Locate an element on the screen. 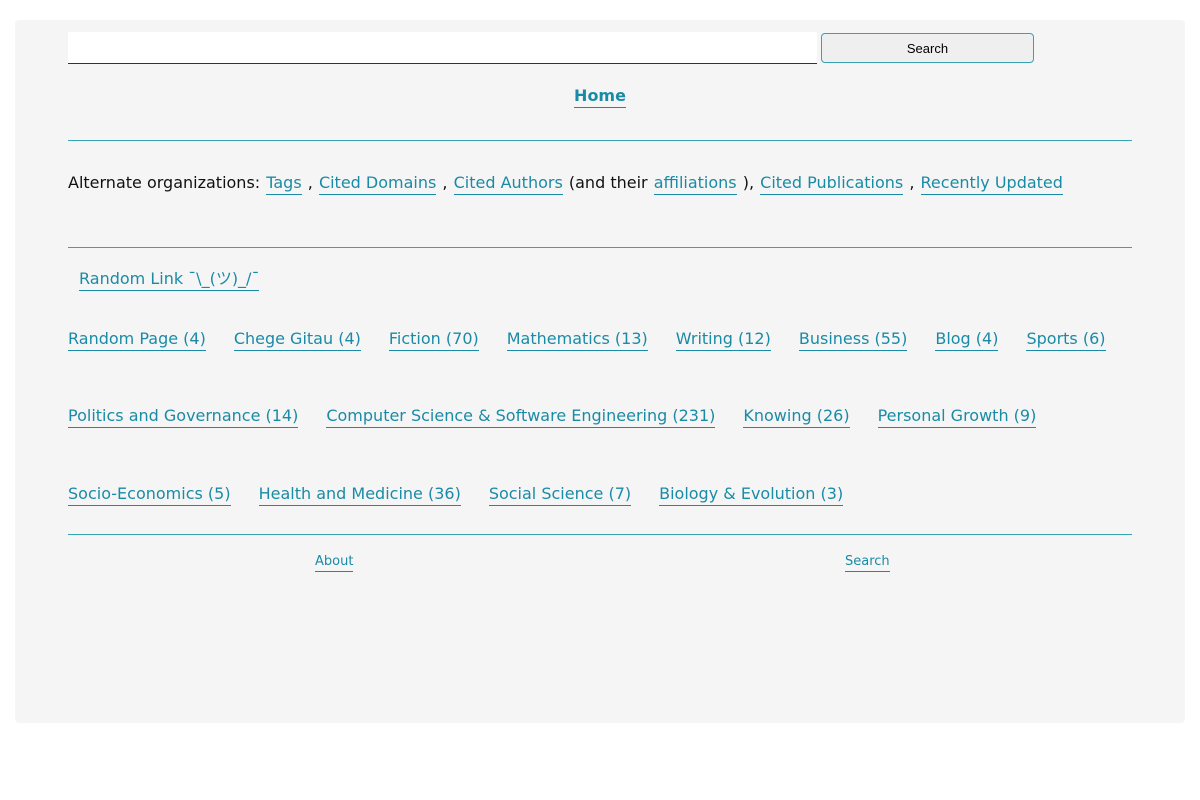 Image resolution: width=1200 pixels, height=800 pixels. category-link-politics: Politics and Governance (14) is located at coordinates (183, 417).